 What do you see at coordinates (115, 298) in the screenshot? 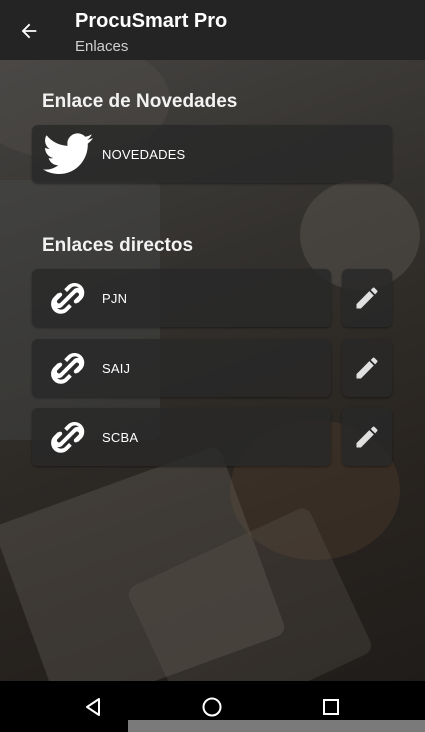
I see `link-label-pjn: PJN` at bounding box center [115, 298].